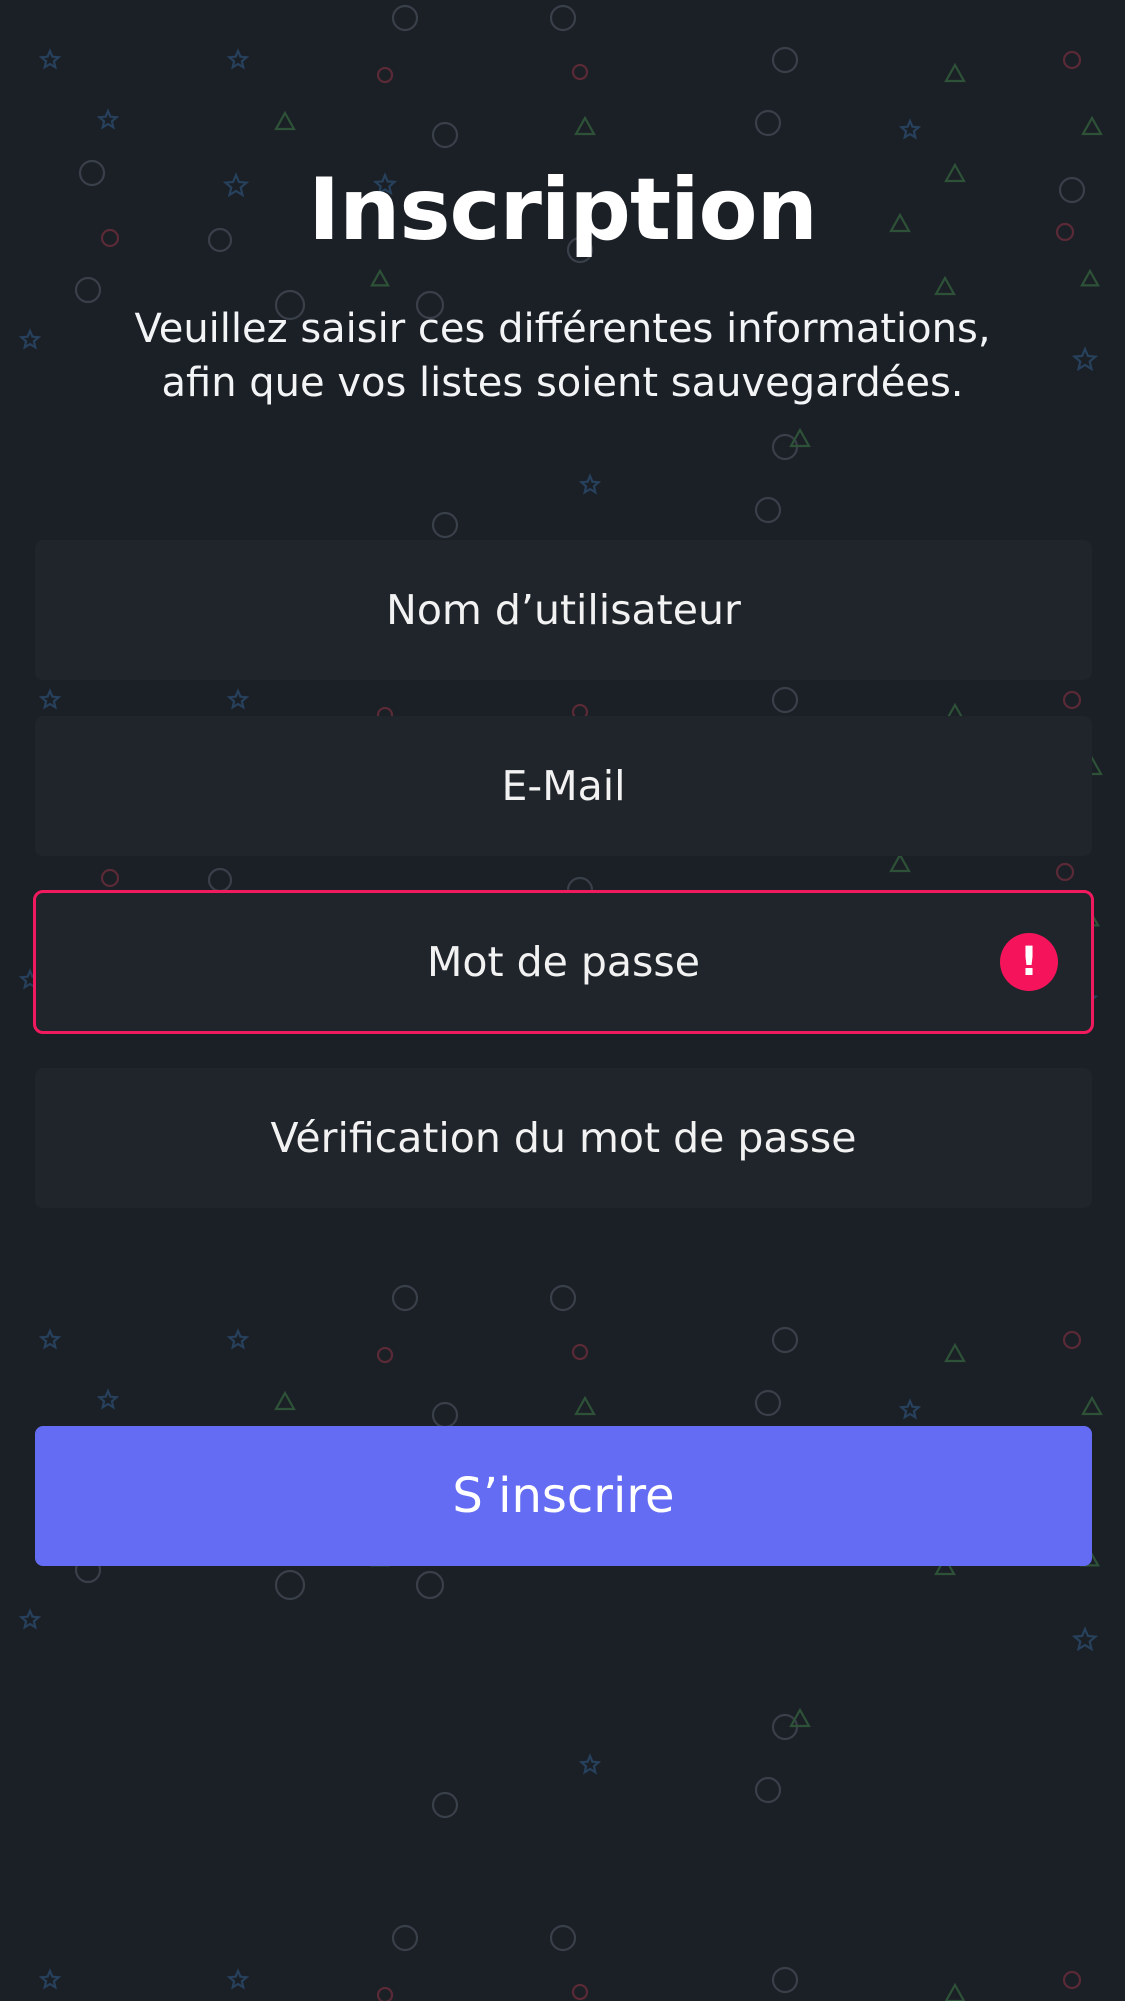 The image size is (1125, 2001). What do you see at coordinates (563, 210) in the screenshot?
I see `page-title: Inscription` at bounding box center [563, 210].